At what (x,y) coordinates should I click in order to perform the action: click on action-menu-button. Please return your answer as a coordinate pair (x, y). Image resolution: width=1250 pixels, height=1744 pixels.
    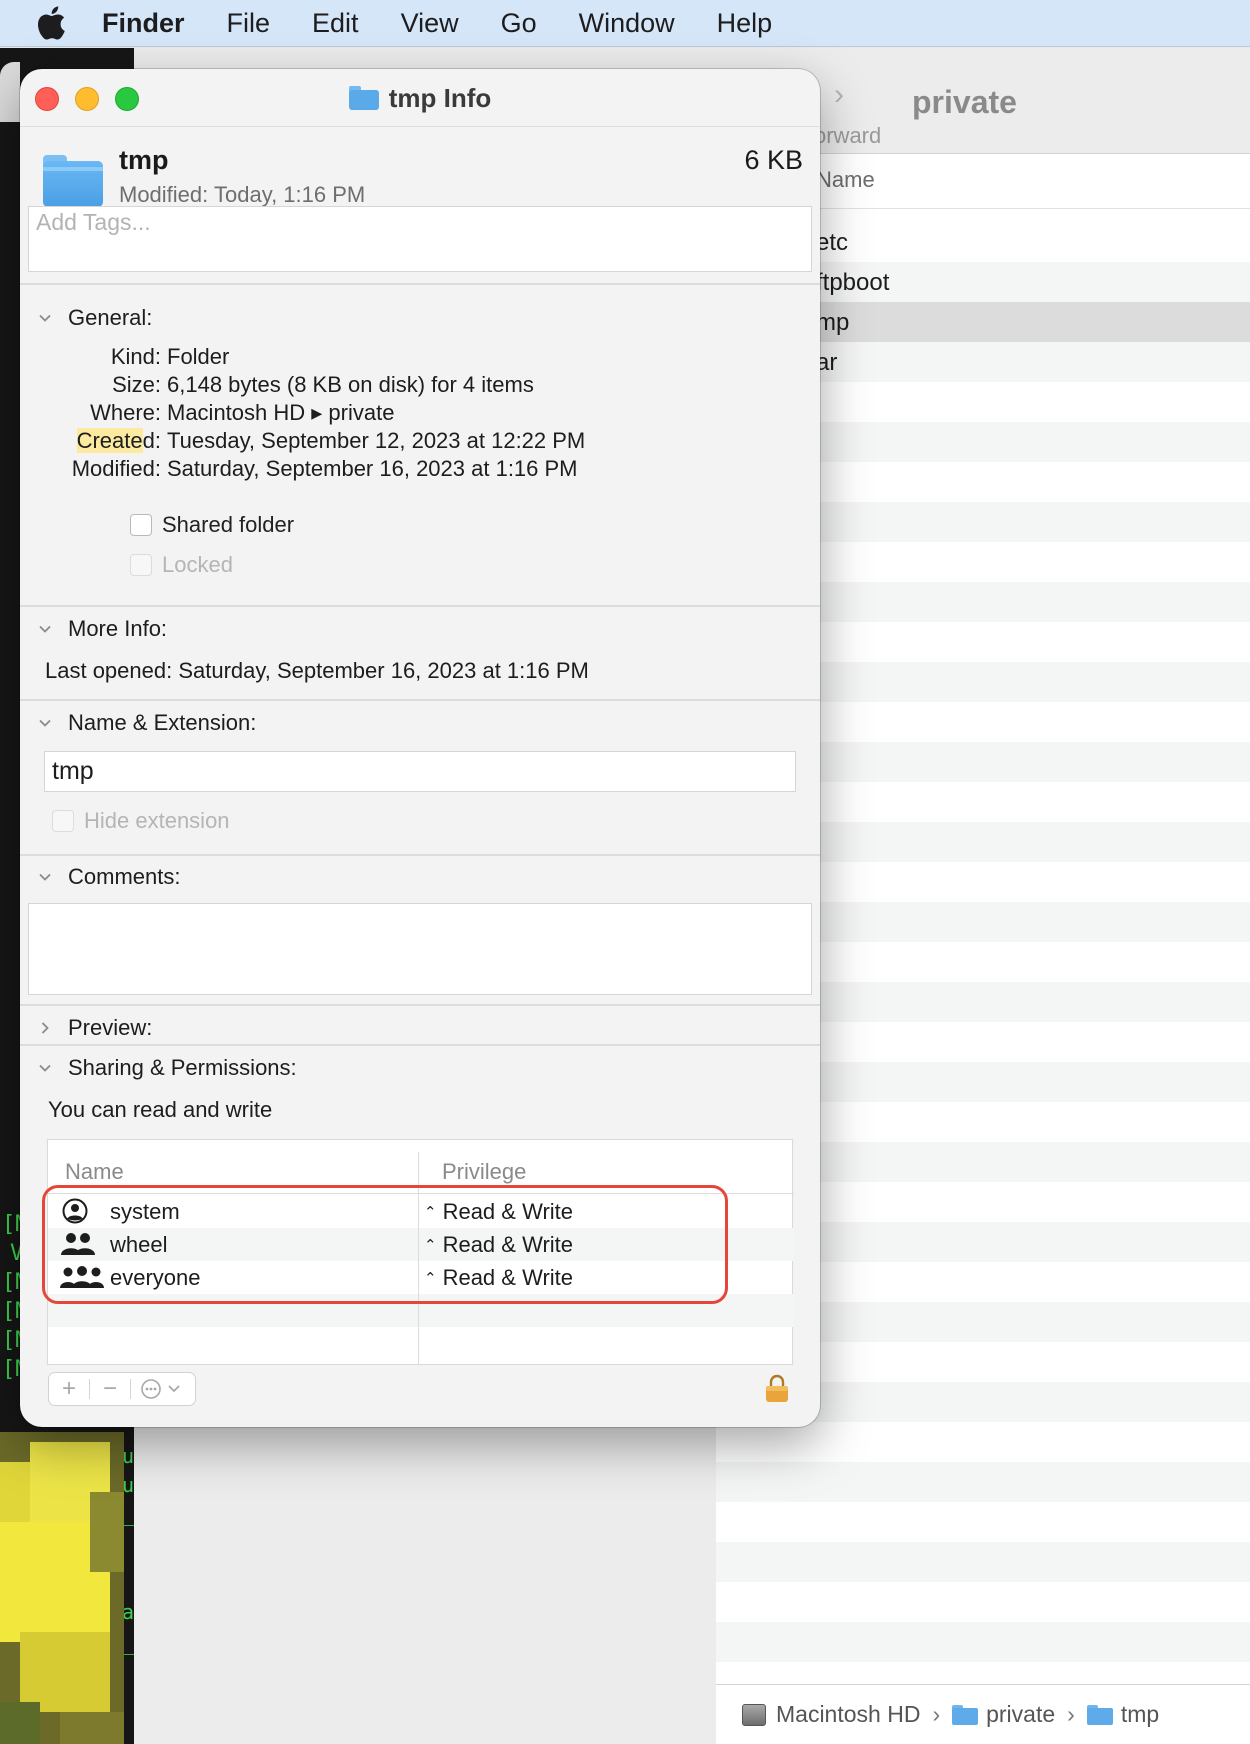
    Looking at the image, I should click on (163, 1389).